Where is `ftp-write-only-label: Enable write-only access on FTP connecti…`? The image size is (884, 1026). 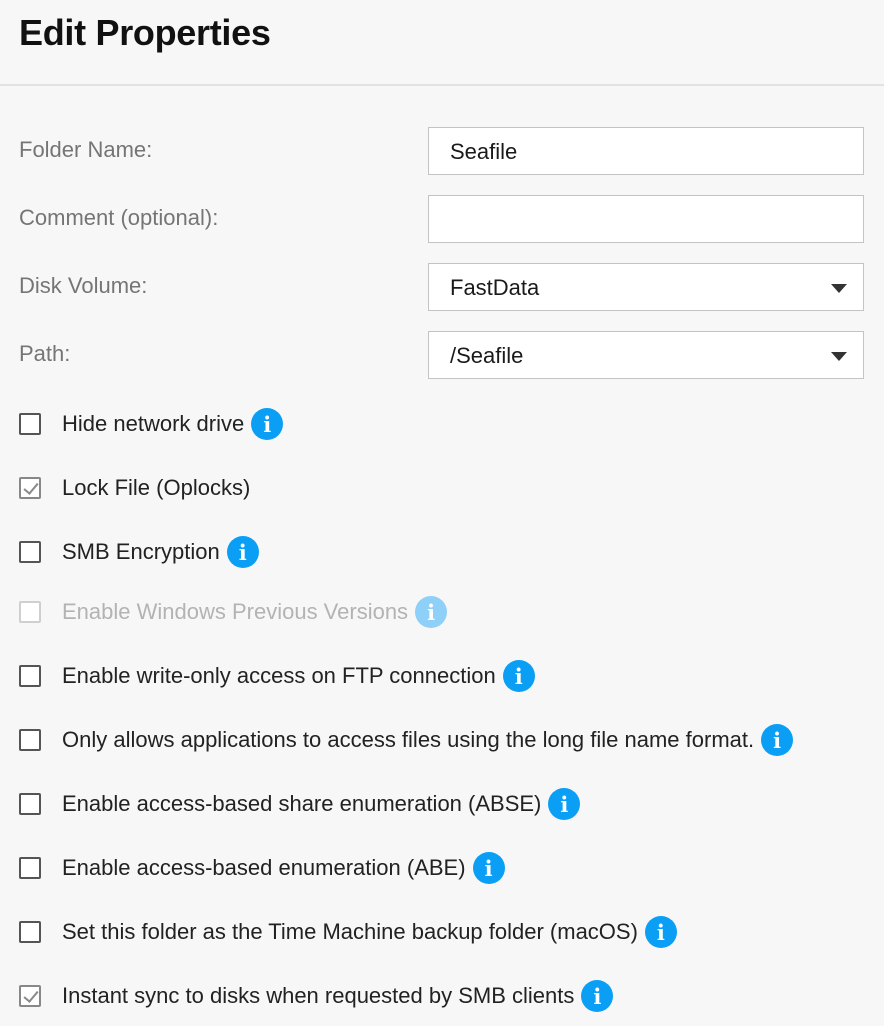
ftp-write-only-label: Enable write-only access on FTP connecti… is located at coordinates (279, 675).